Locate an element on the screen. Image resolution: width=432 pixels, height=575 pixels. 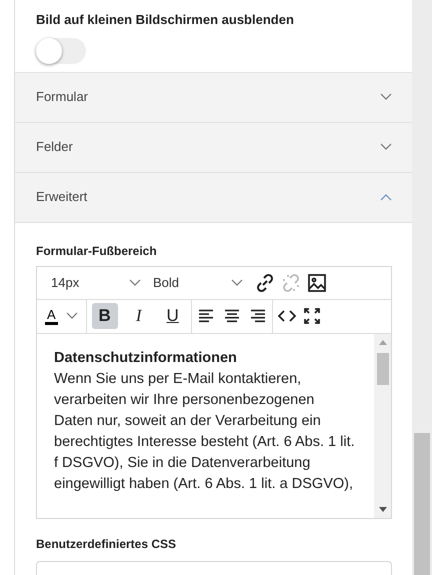
field-label: Benutzerdefiniertes CSS is located at coordinates (107, 544).